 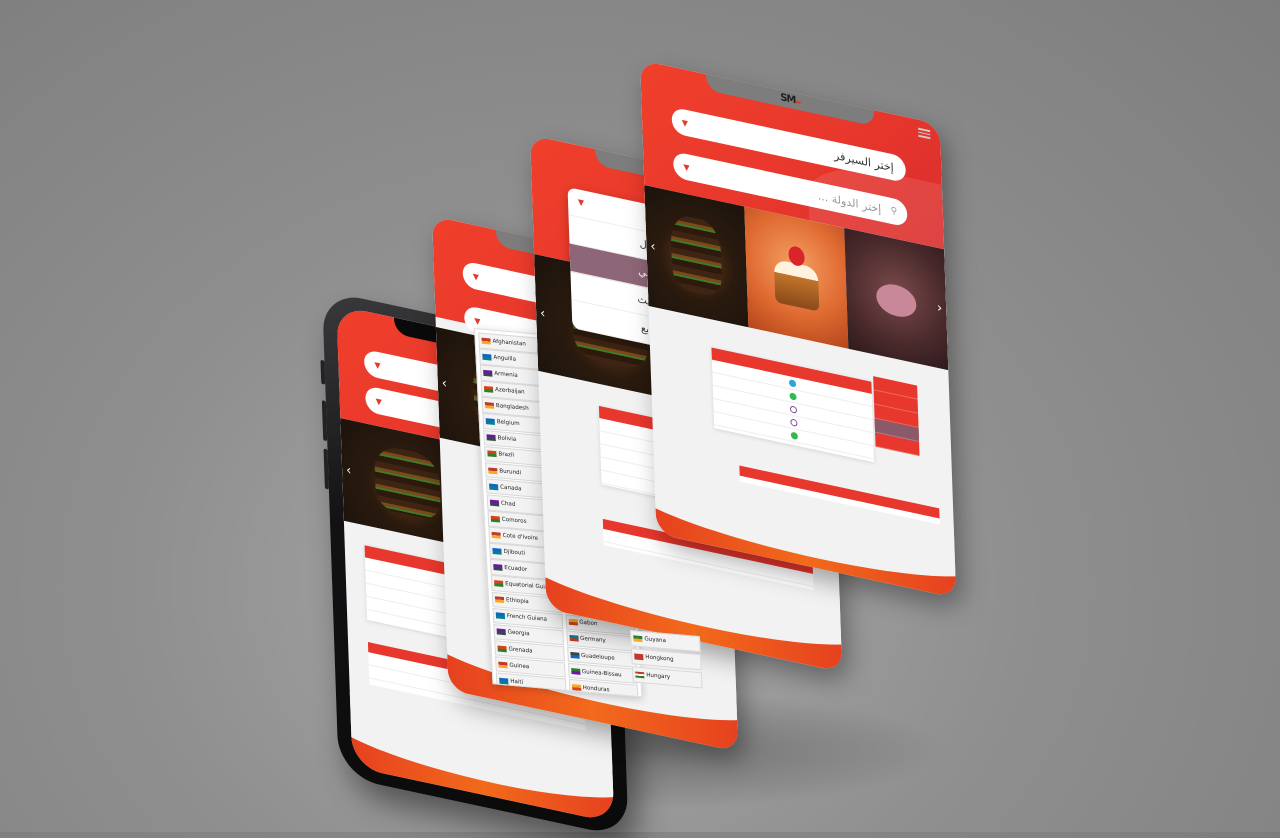 I want to click on country-name: Guadeloupe, so click(x=597, y=657).